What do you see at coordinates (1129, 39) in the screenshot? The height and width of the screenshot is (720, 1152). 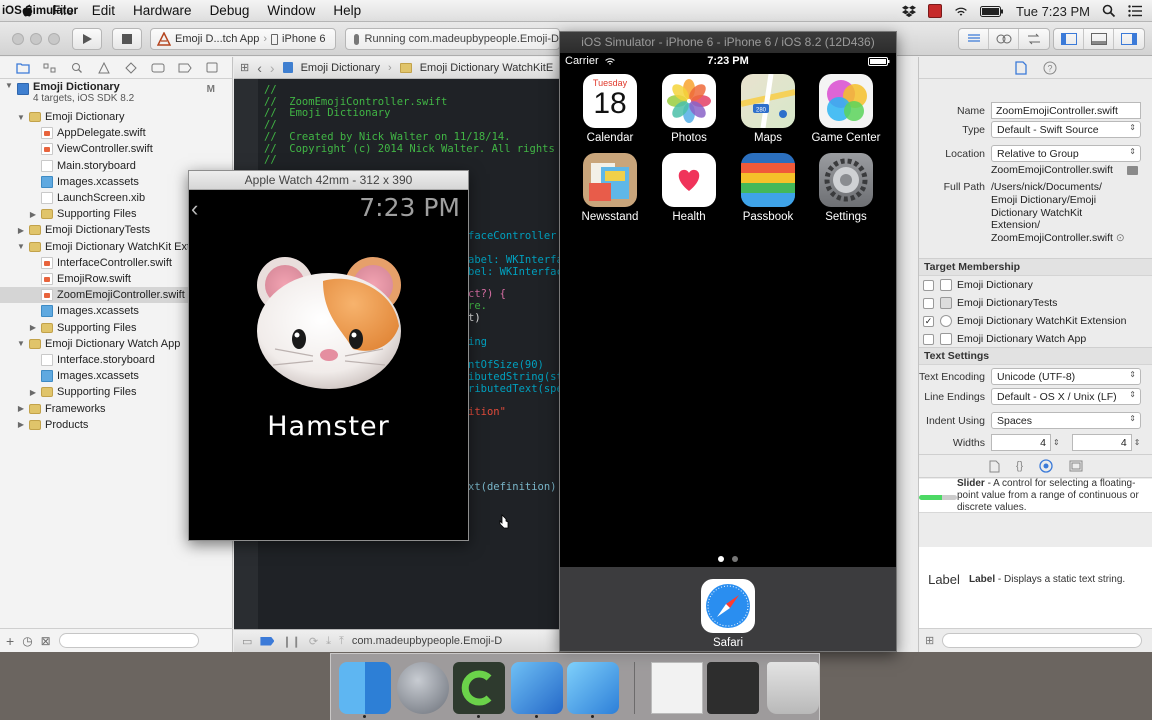 I see `utilities-toggle-icon` at bounding box center [1129, 39].